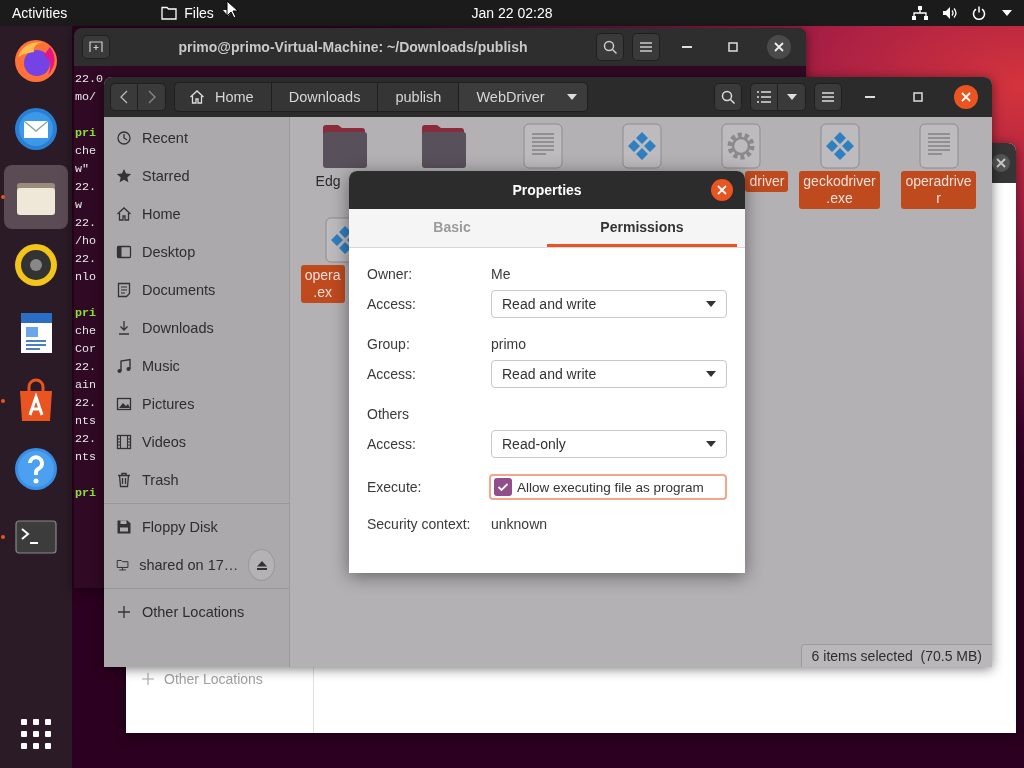 Image resolution: width=1024 pixels, height=768 pixels. I want to click on field-label: Group:, so click(389, 344).